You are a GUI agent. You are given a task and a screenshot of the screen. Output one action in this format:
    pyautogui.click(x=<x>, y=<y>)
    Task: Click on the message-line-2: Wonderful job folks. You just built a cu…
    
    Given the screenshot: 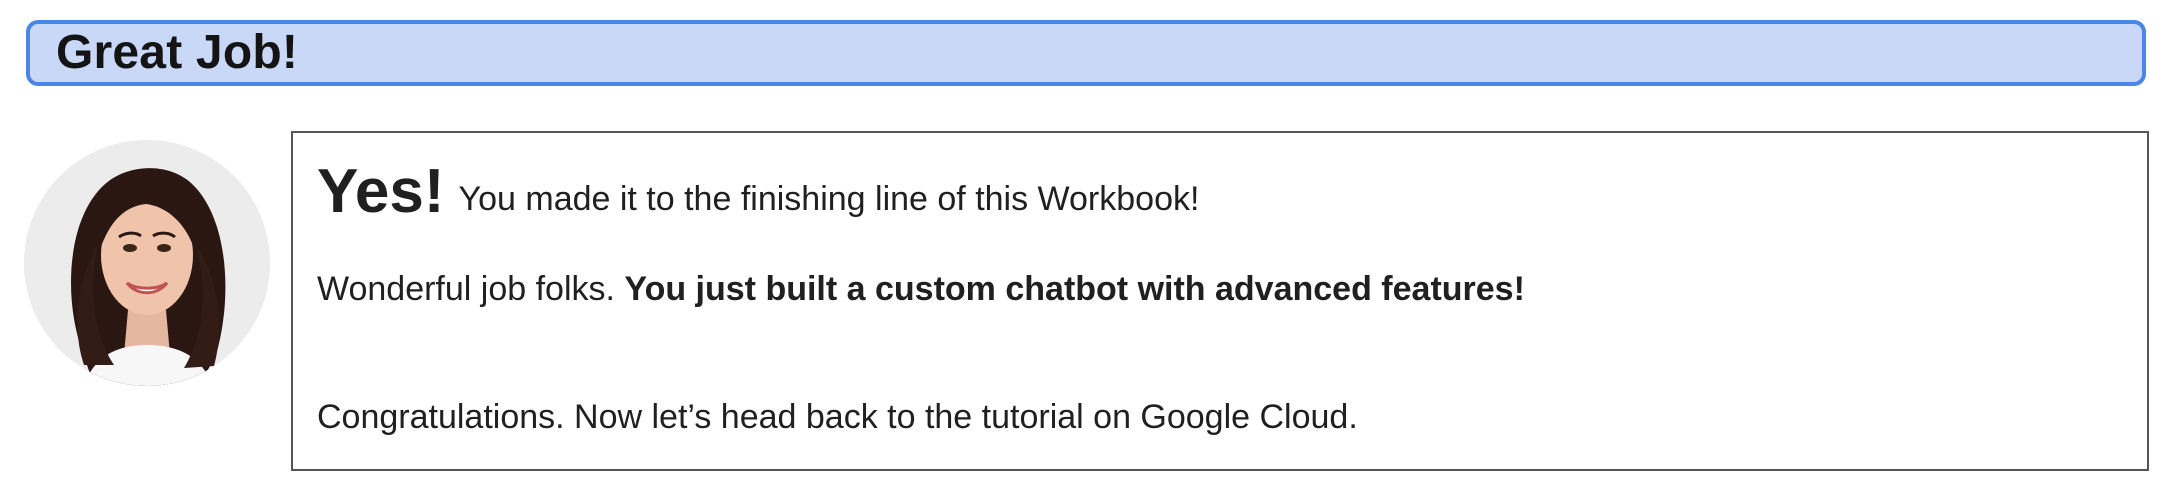 What is the action you would take?
    pyautogui.click(x=921, y=289)
    